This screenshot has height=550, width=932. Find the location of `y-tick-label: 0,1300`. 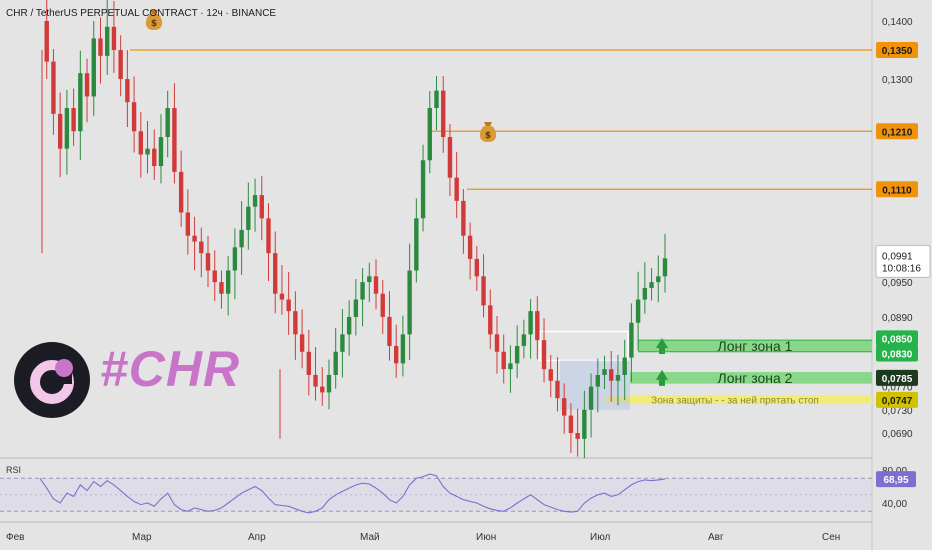

y-tick-label: 0,1300 is located at coordinates (897, 80).